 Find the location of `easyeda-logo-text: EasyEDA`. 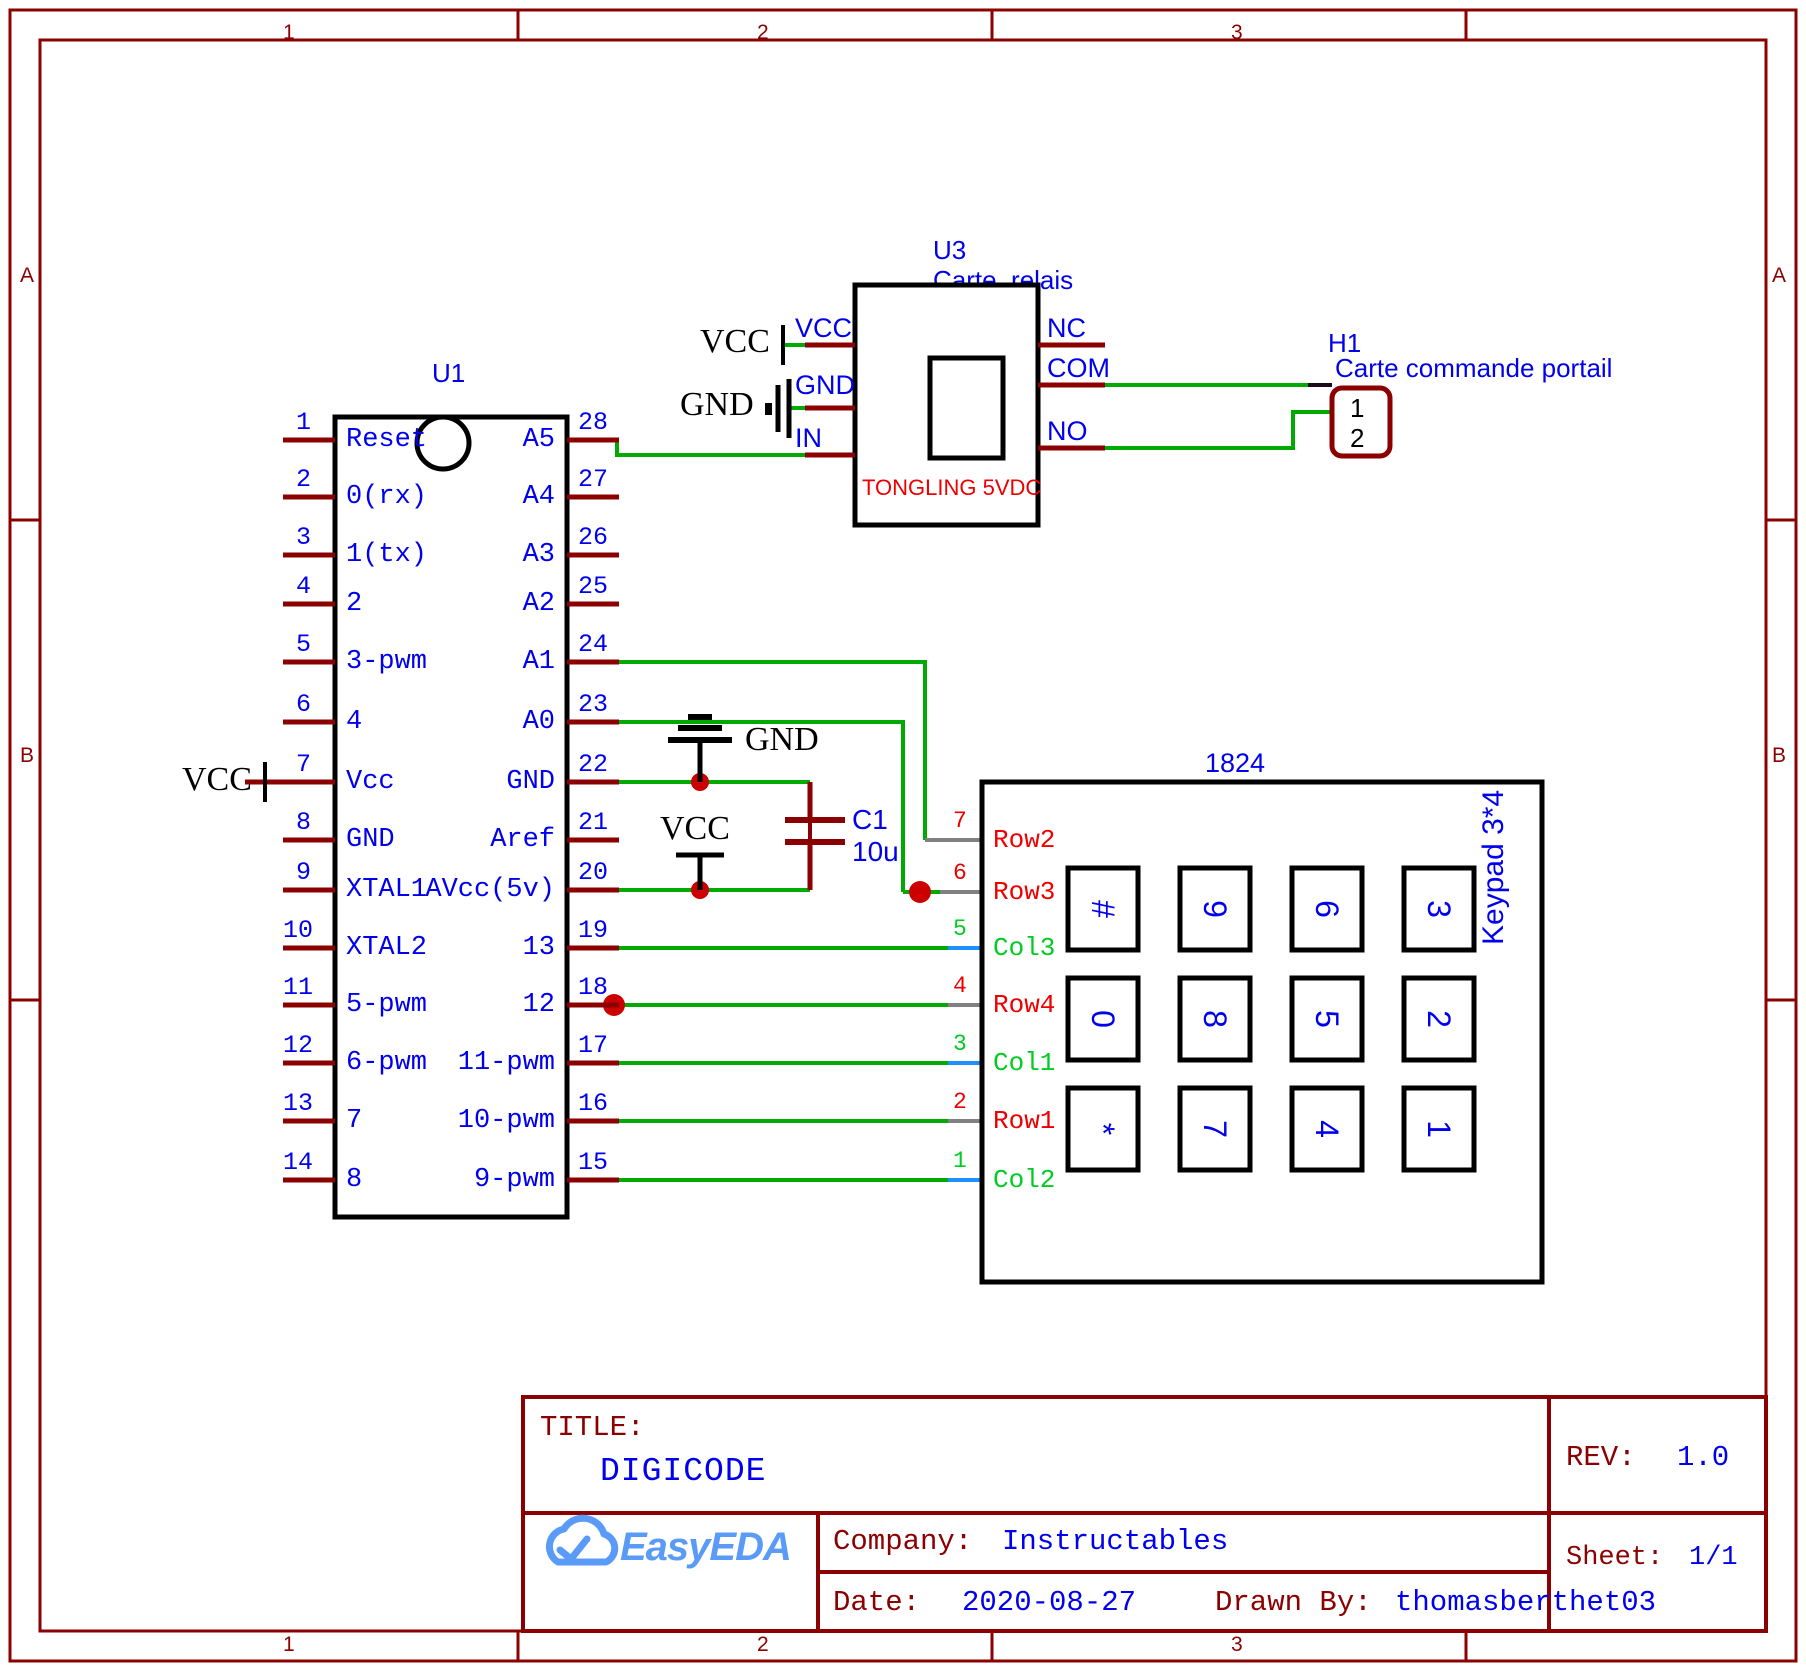

easyeda-logo-text: EasyEDA is located at coordinates (706, 1547).